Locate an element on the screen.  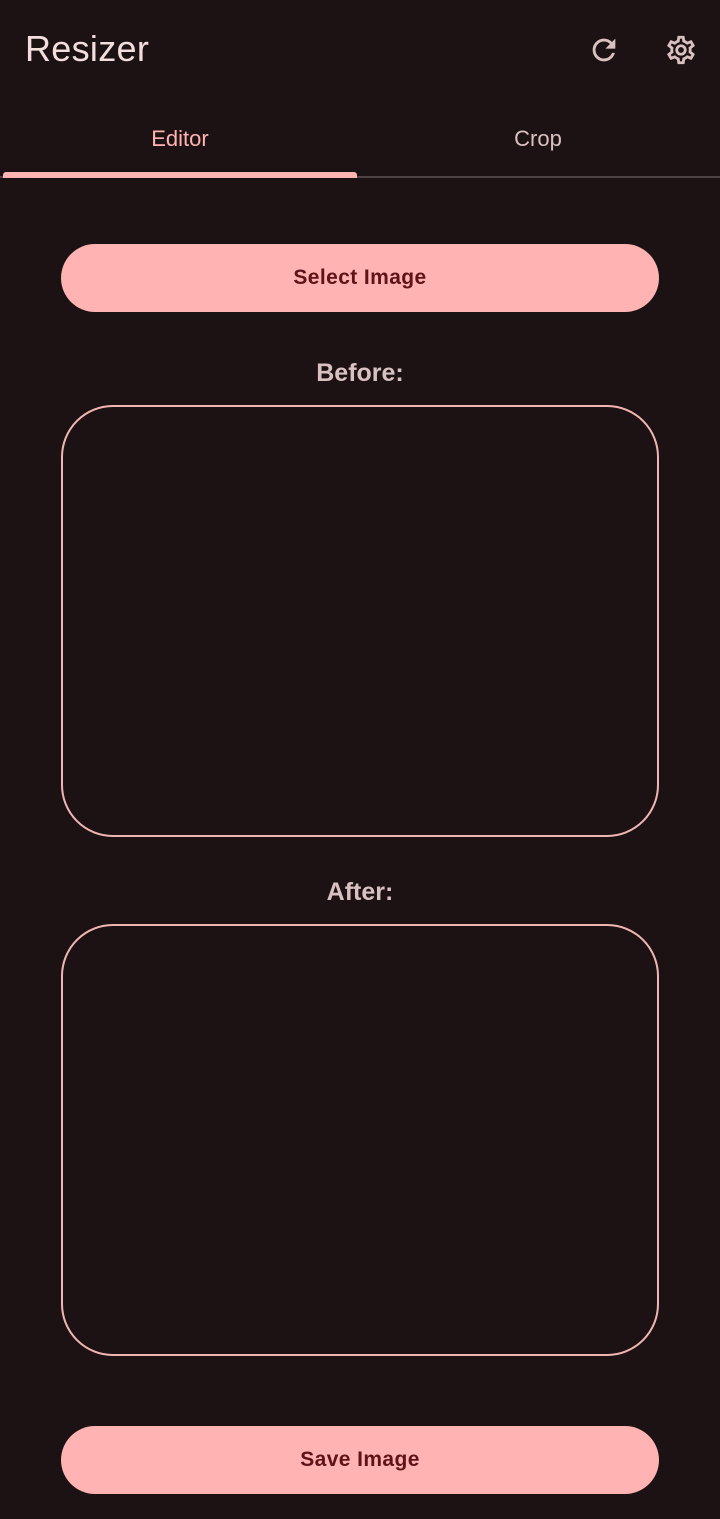
tab-bar: Editor Crop is located at coordinates (360, 139).